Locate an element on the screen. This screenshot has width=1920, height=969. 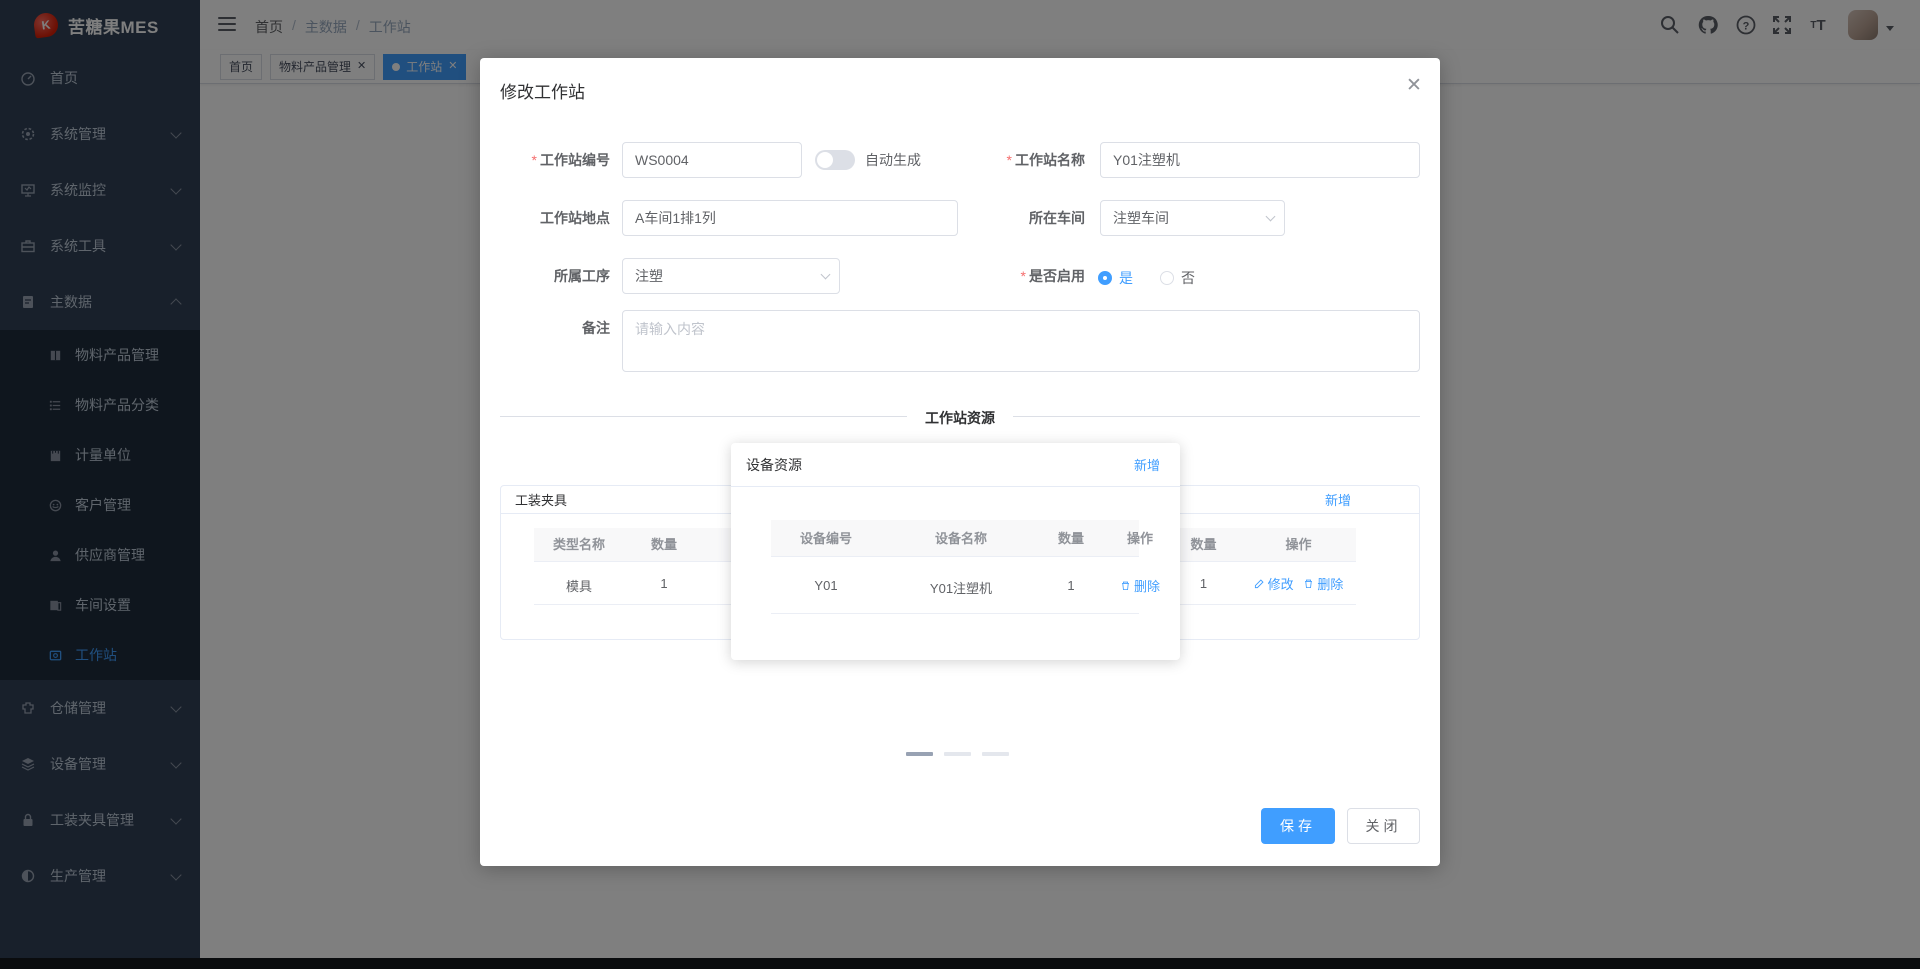
device-card-title: 设备资源 is located at coordinates (774, 464).